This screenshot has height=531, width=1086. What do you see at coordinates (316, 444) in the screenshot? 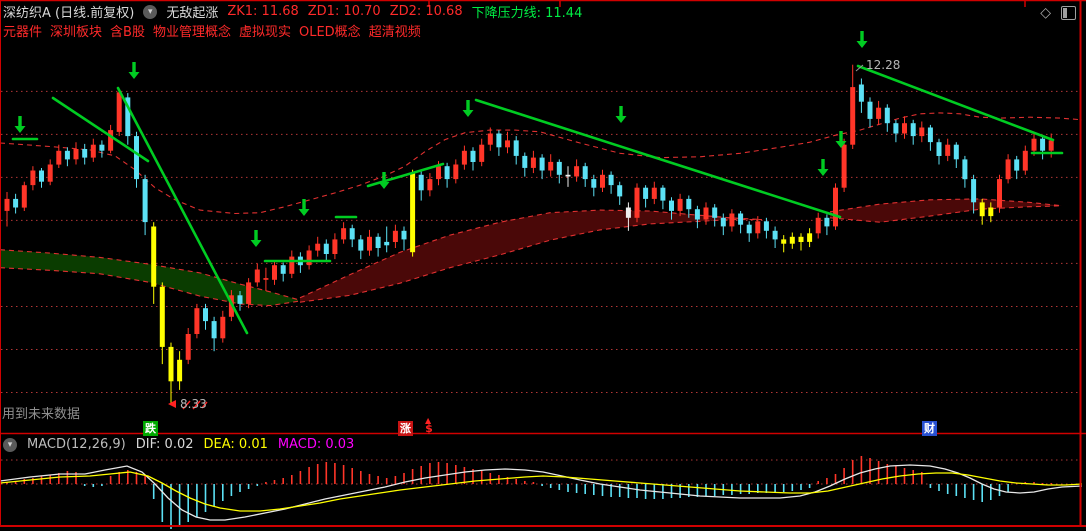
I see `macd-value: MACD: 0.03` at bounding box center [316, 444].